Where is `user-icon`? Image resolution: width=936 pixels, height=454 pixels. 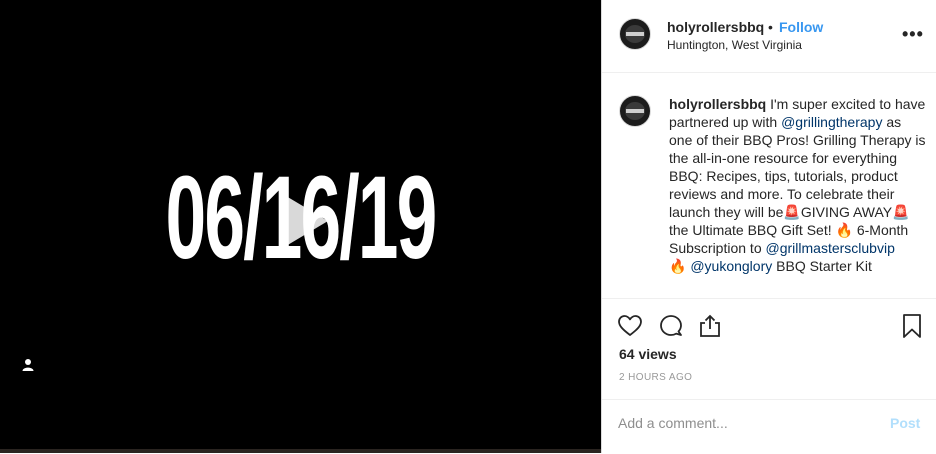
user-icon is located at coordinates (28, 365).